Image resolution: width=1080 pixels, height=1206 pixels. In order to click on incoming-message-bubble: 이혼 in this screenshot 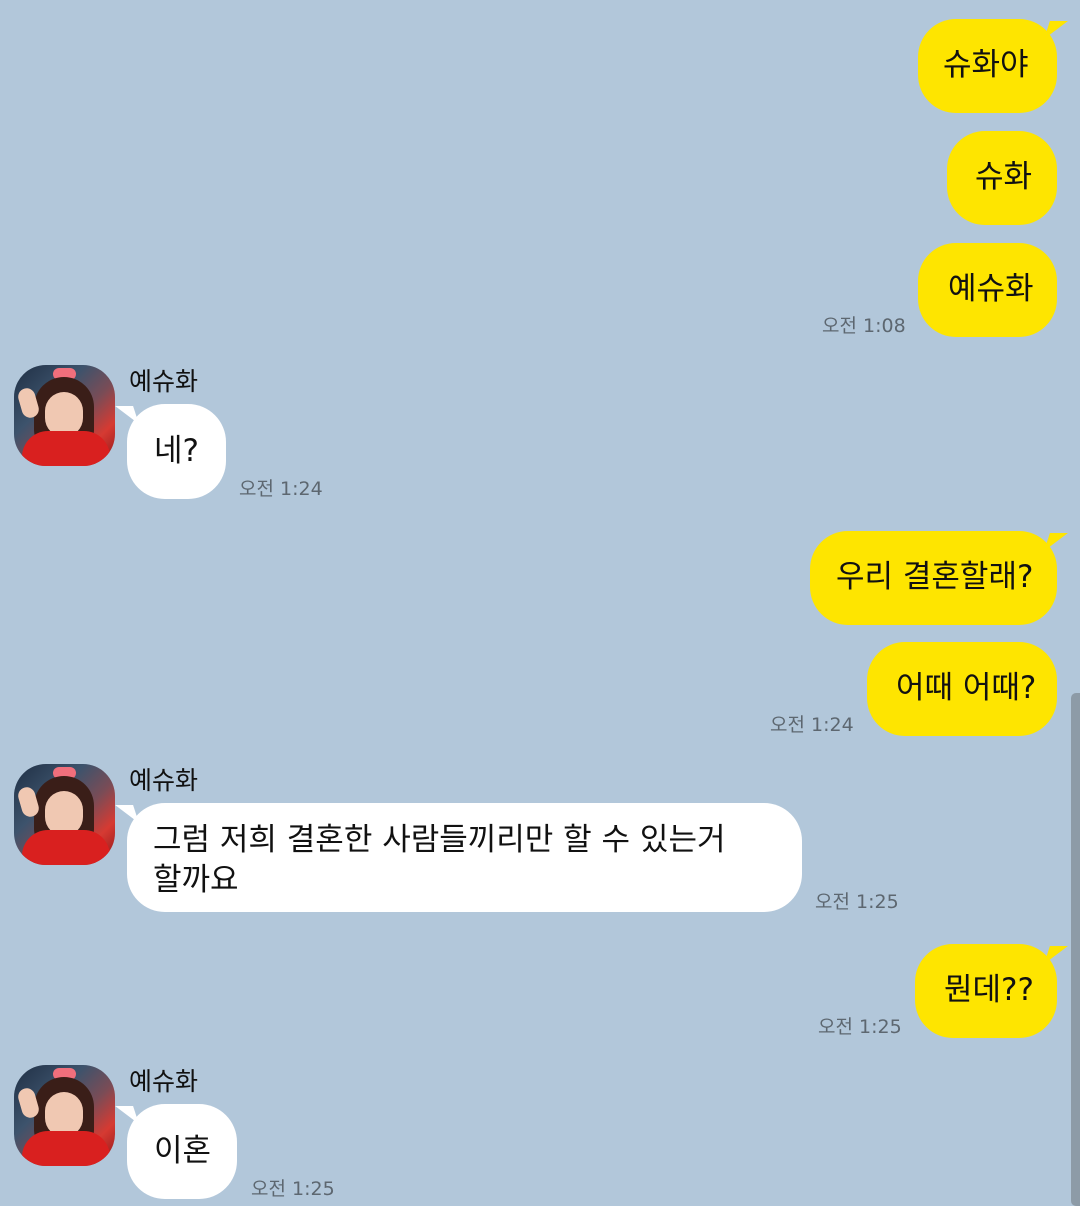, I will do `click(182, 1151)`.